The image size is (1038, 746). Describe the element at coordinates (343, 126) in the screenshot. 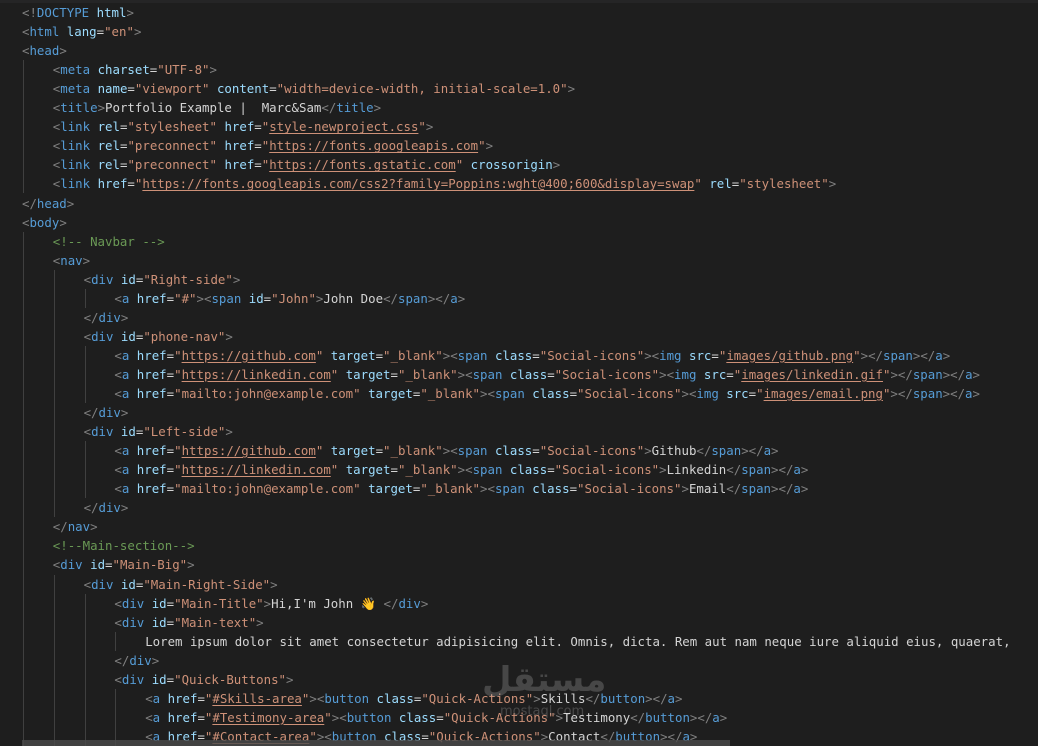

I see `code-link: style-newproject.css` at that location.